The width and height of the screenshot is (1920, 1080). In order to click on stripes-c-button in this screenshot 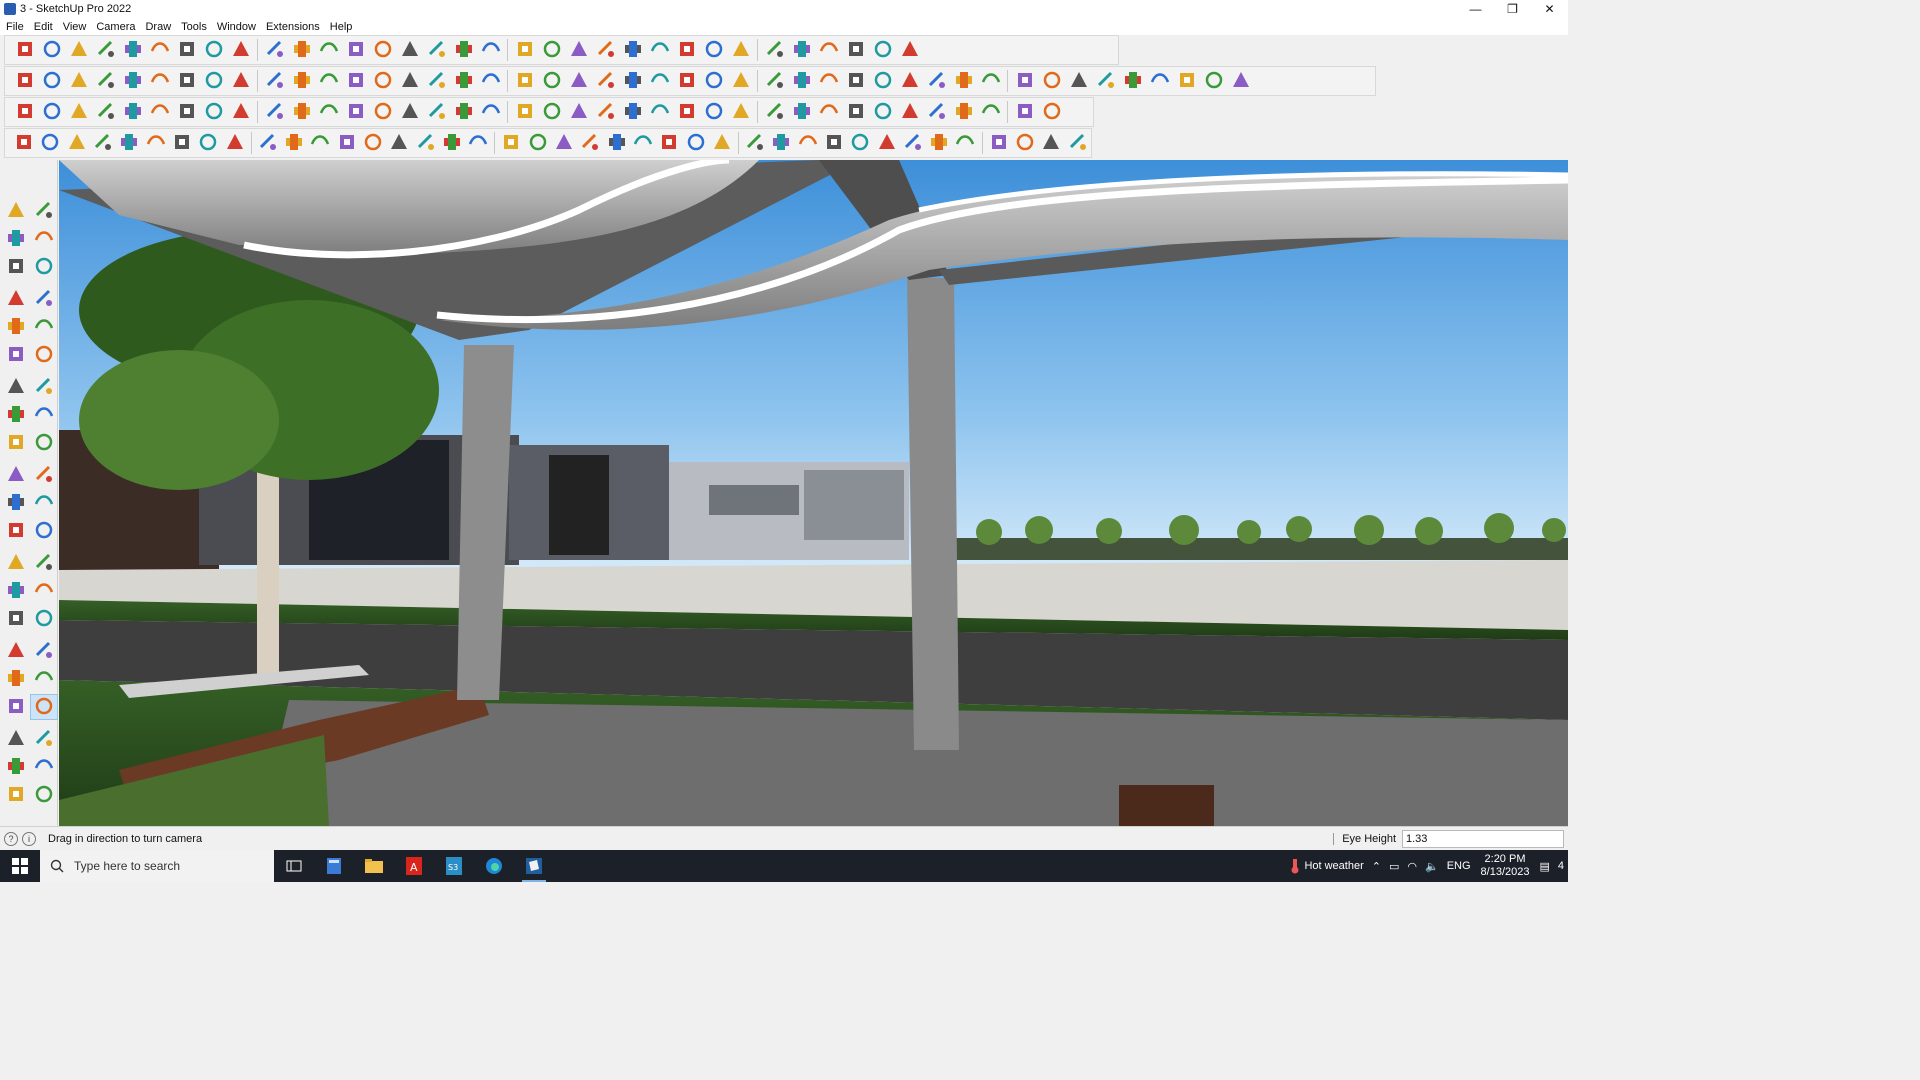, I will do `click(808, 143)`.